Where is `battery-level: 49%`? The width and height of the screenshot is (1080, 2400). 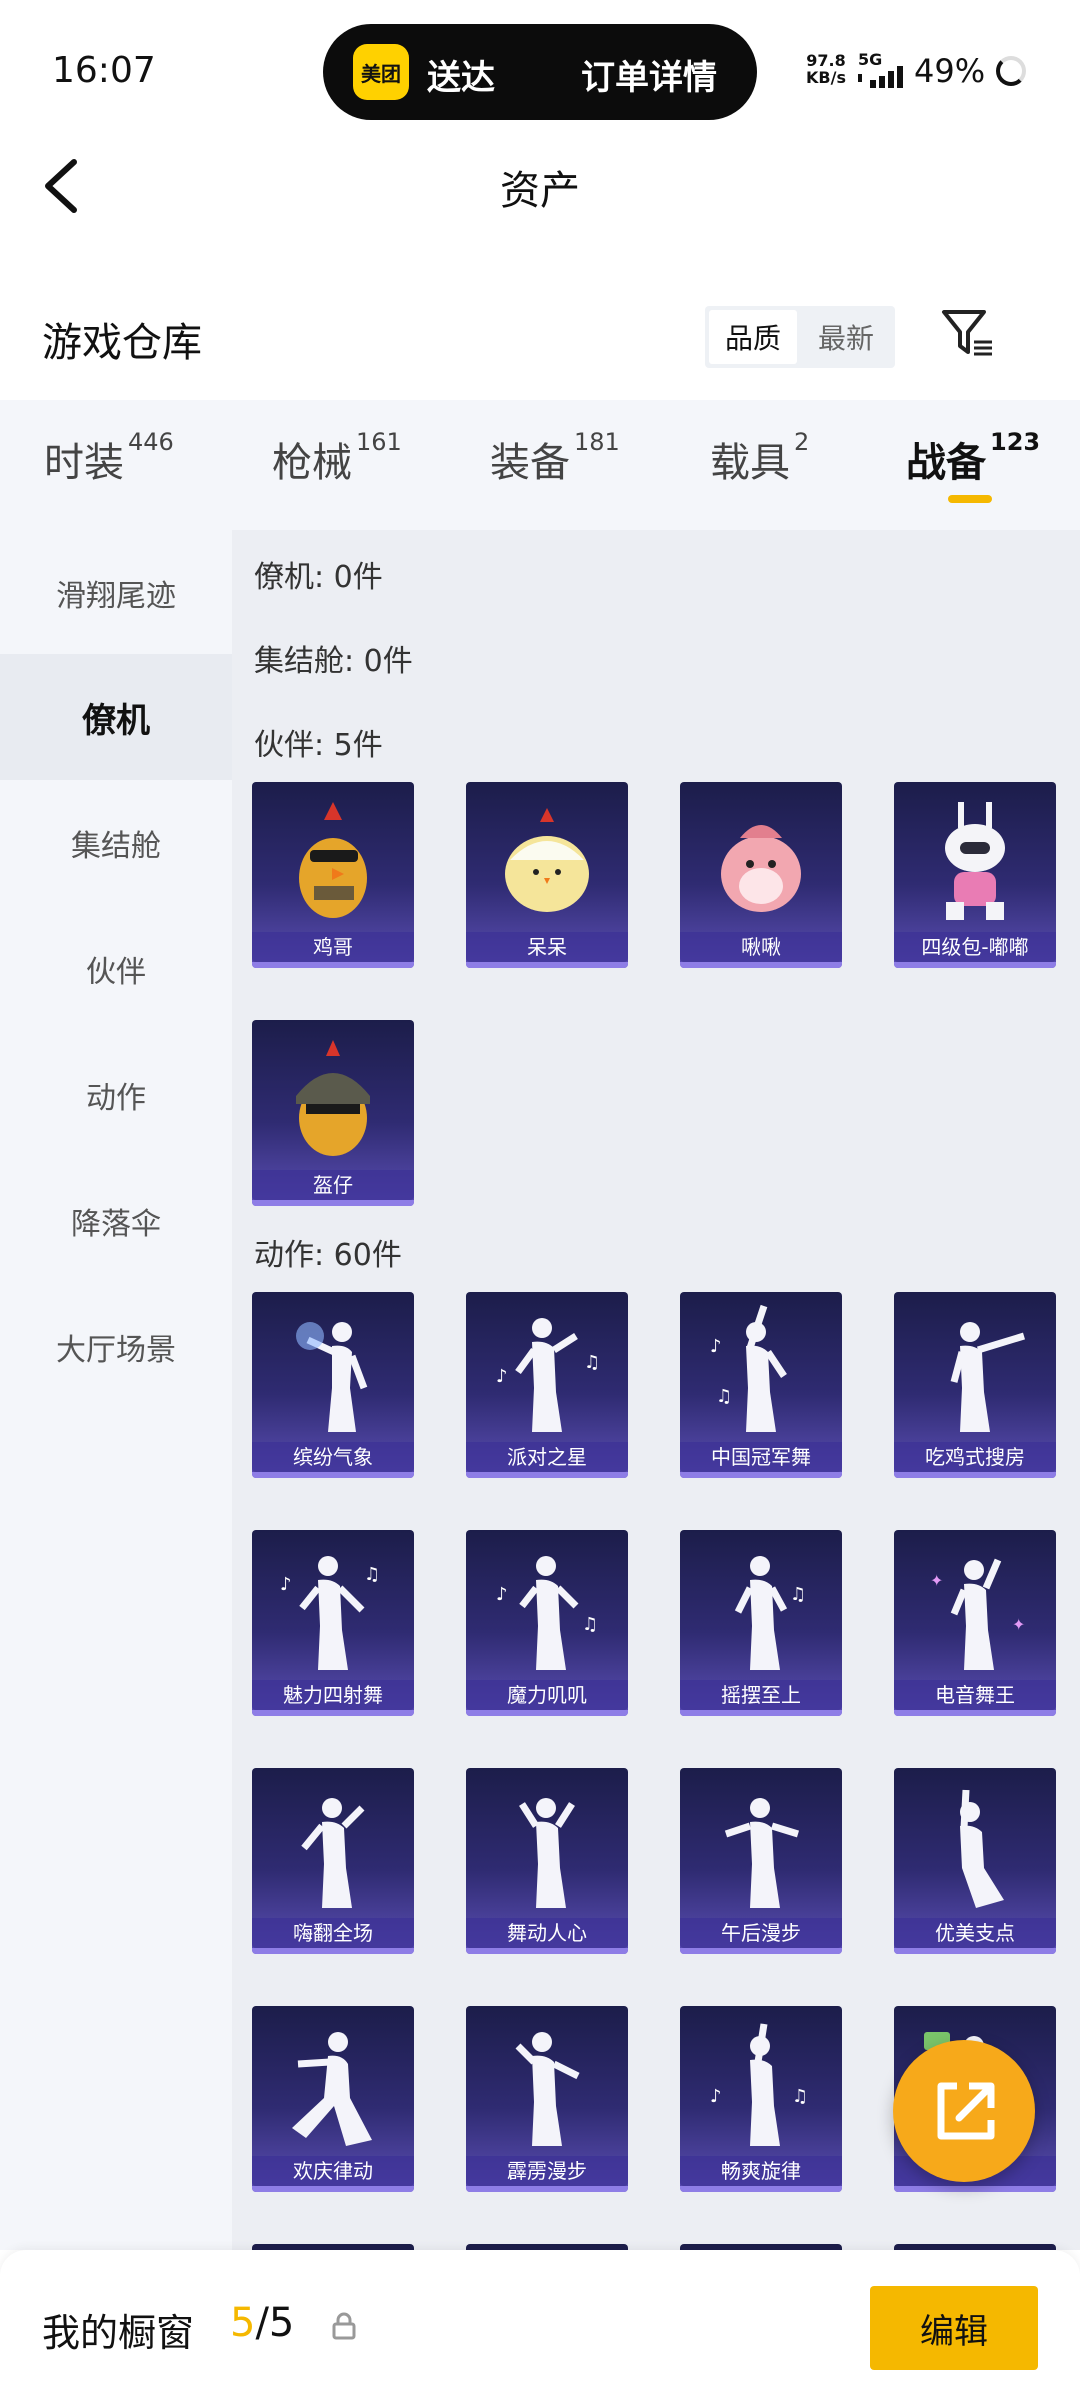 battery-level: 49% is located at coordinates (950, 71).